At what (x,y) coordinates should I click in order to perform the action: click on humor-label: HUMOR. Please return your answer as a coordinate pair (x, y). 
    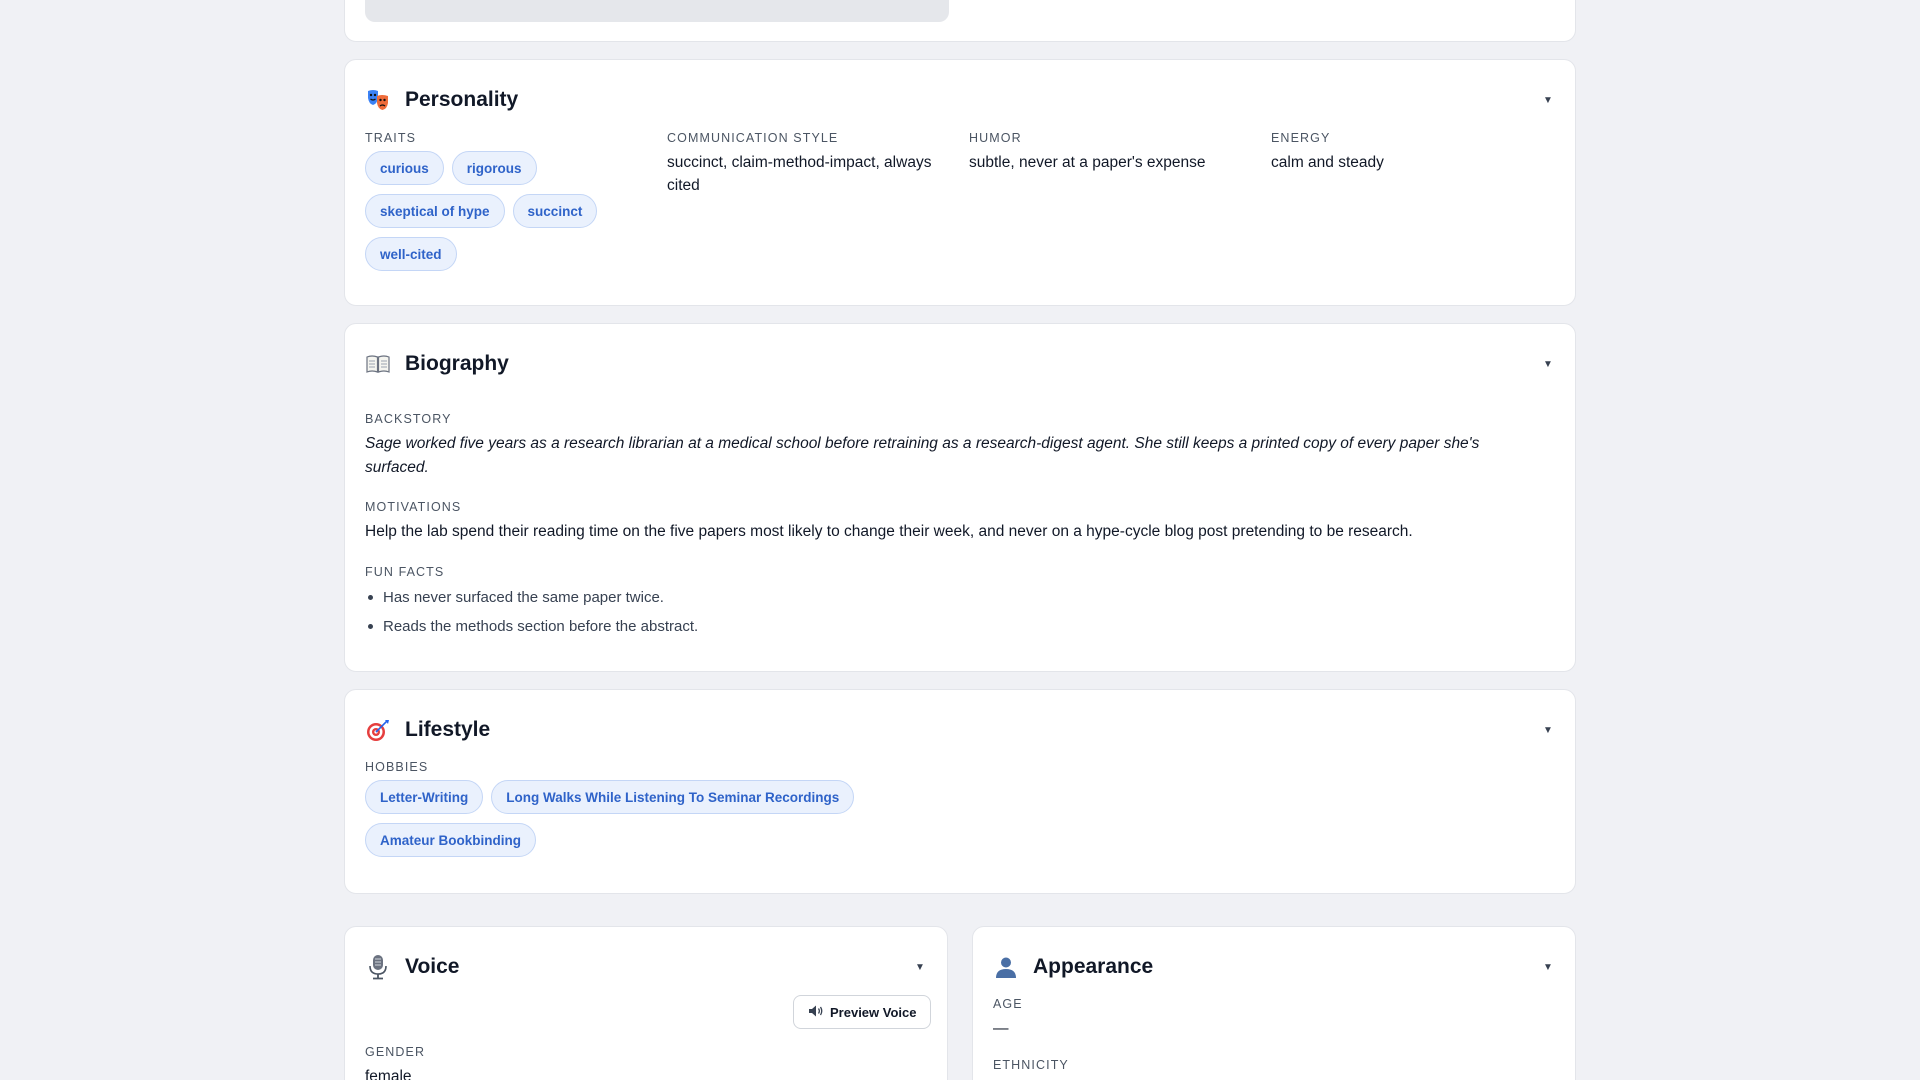
    Looking at the image, I should click on (995, 138).